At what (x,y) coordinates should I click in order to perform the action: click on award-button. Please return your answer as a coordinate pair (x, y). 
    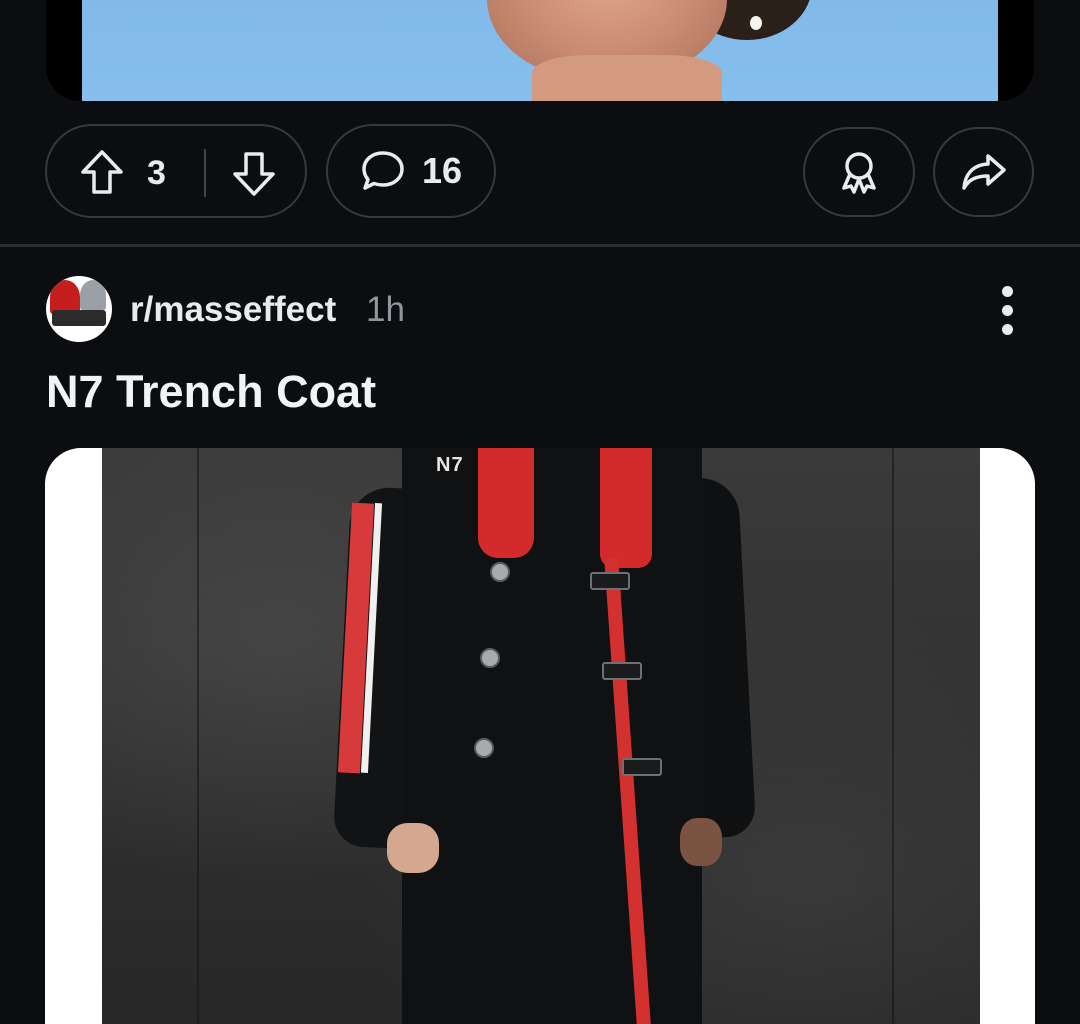
    Looking at the image, I should click on (859, 172).